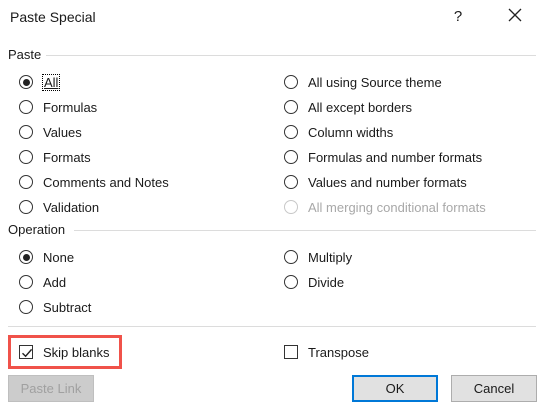  What do you see at coordinates (375, 82) in the screenshot?
I see `radio-all-source-theme-label: All using Source theme` at bounding box center [375, 82].